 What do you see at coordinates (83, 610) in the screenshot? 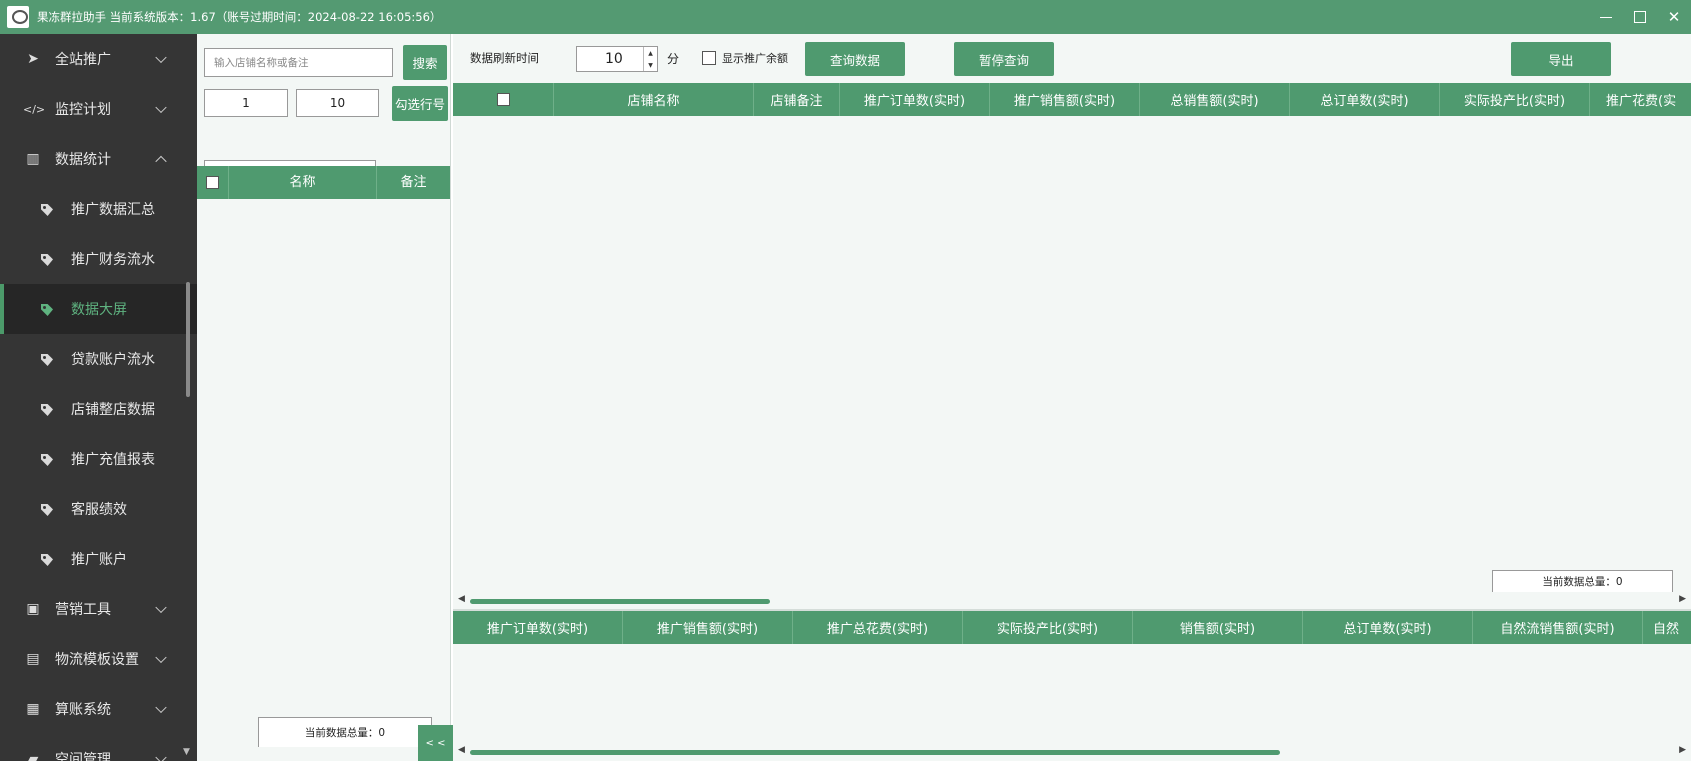
I see `sidebar-item-label: 营销工具` at bounding box center [83, 610].